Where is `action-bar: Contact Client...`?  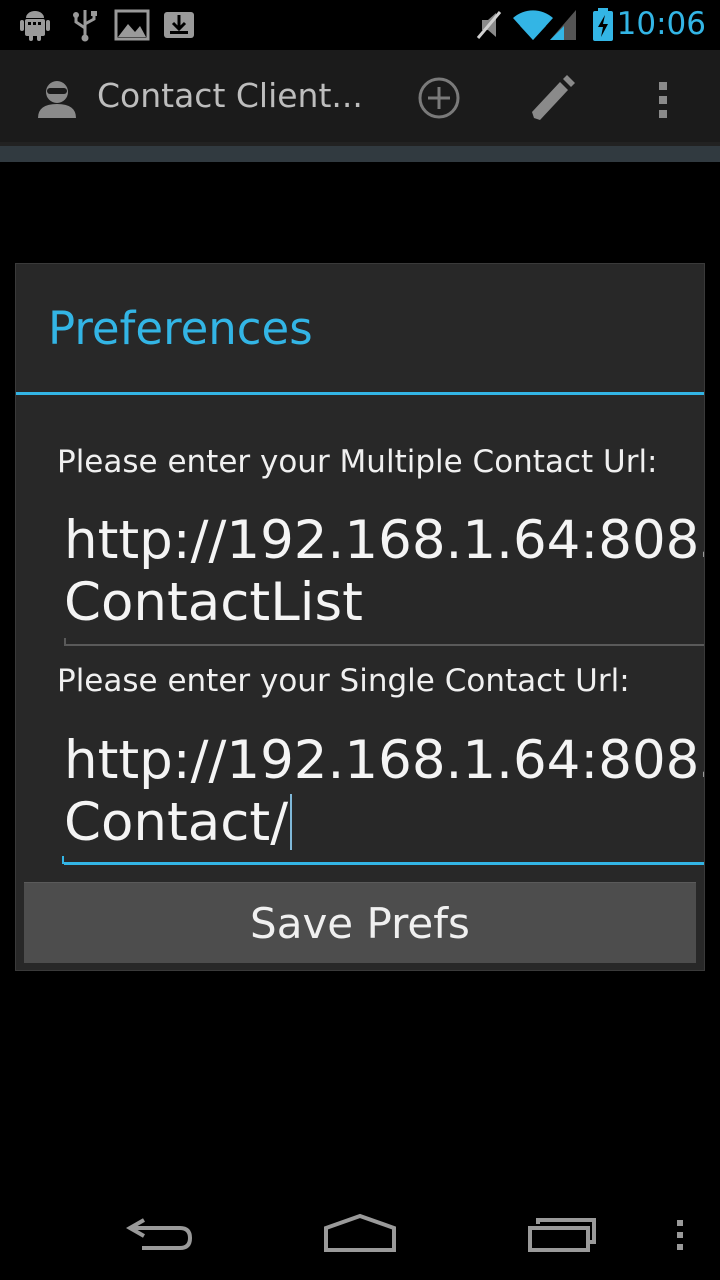
action-bar: Contact Client... is located at coordinates (360, 97).